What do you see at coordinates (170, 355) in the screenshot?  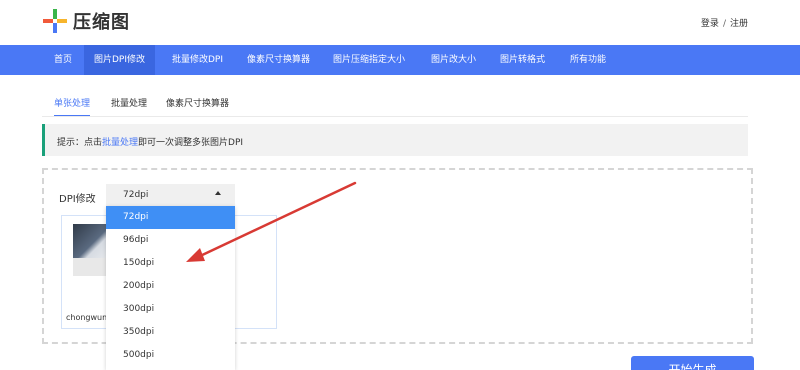 I see `dpi-option: 500dpi` at bounding box center [170, 355].